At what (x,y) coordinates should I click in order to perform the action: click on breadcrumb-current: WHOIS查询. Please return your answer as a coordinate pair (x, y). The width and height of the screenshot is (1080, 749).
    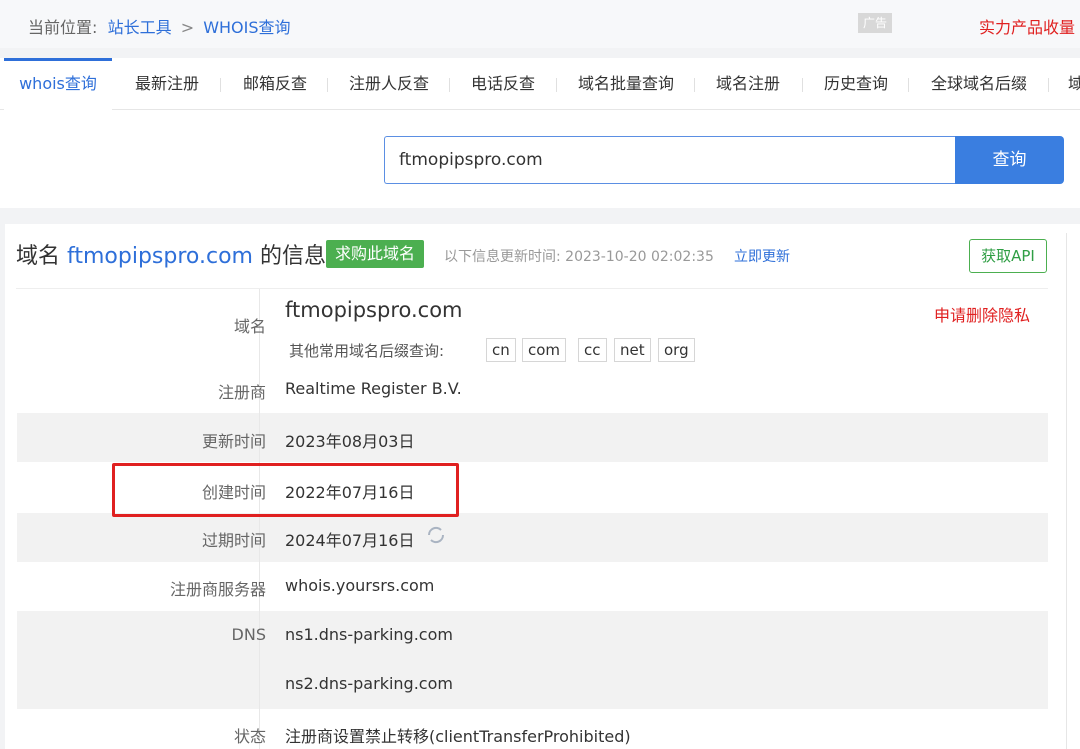
    Looking at the image, I should click on (246, 27).